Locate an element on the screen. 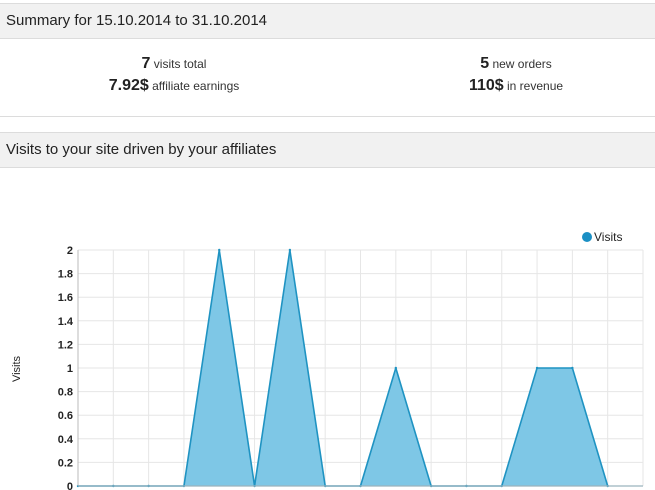  affiliate-earnings-label: affiliate earnings is located at coordinates (196, 86).